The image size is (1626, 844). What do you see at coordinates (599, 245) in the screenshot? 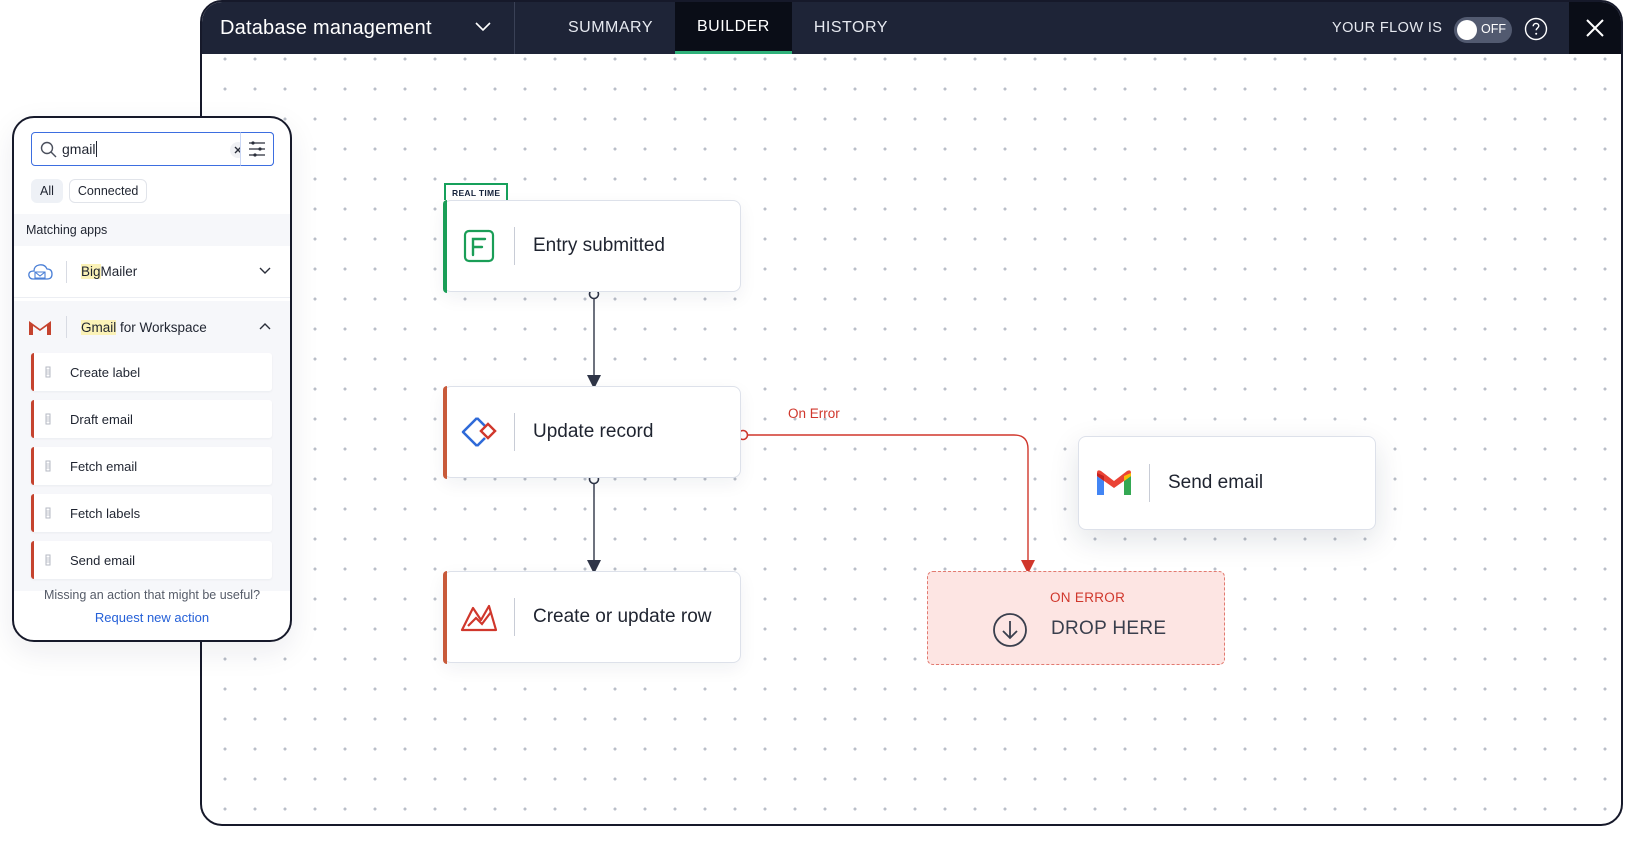
I see `node-label: Entry submitted` at bounding box center [599, 245].